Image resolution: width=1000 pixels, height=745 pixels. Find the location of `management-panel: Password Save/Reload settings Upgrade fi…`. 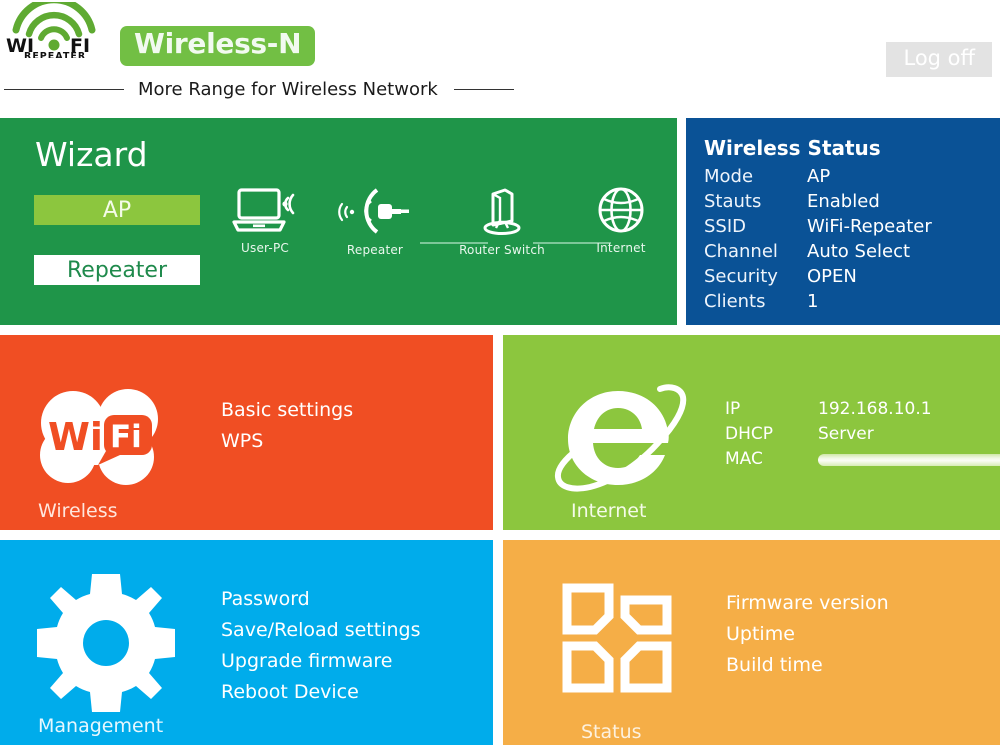

management-panel: Password Save/Reload settings Upgrade fi… is located at coordinates (246, 642).